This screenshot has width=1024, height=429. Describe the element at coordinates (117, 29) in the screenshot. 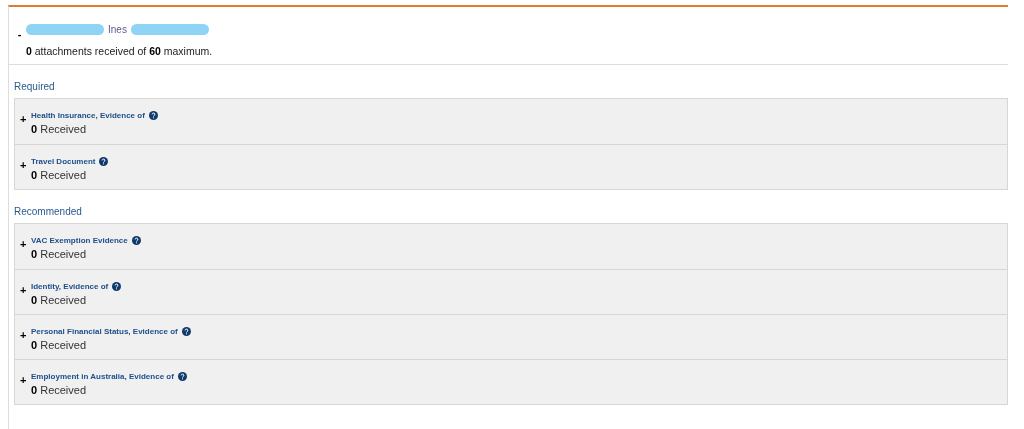

I see `applicant-name: Ines` at that location.